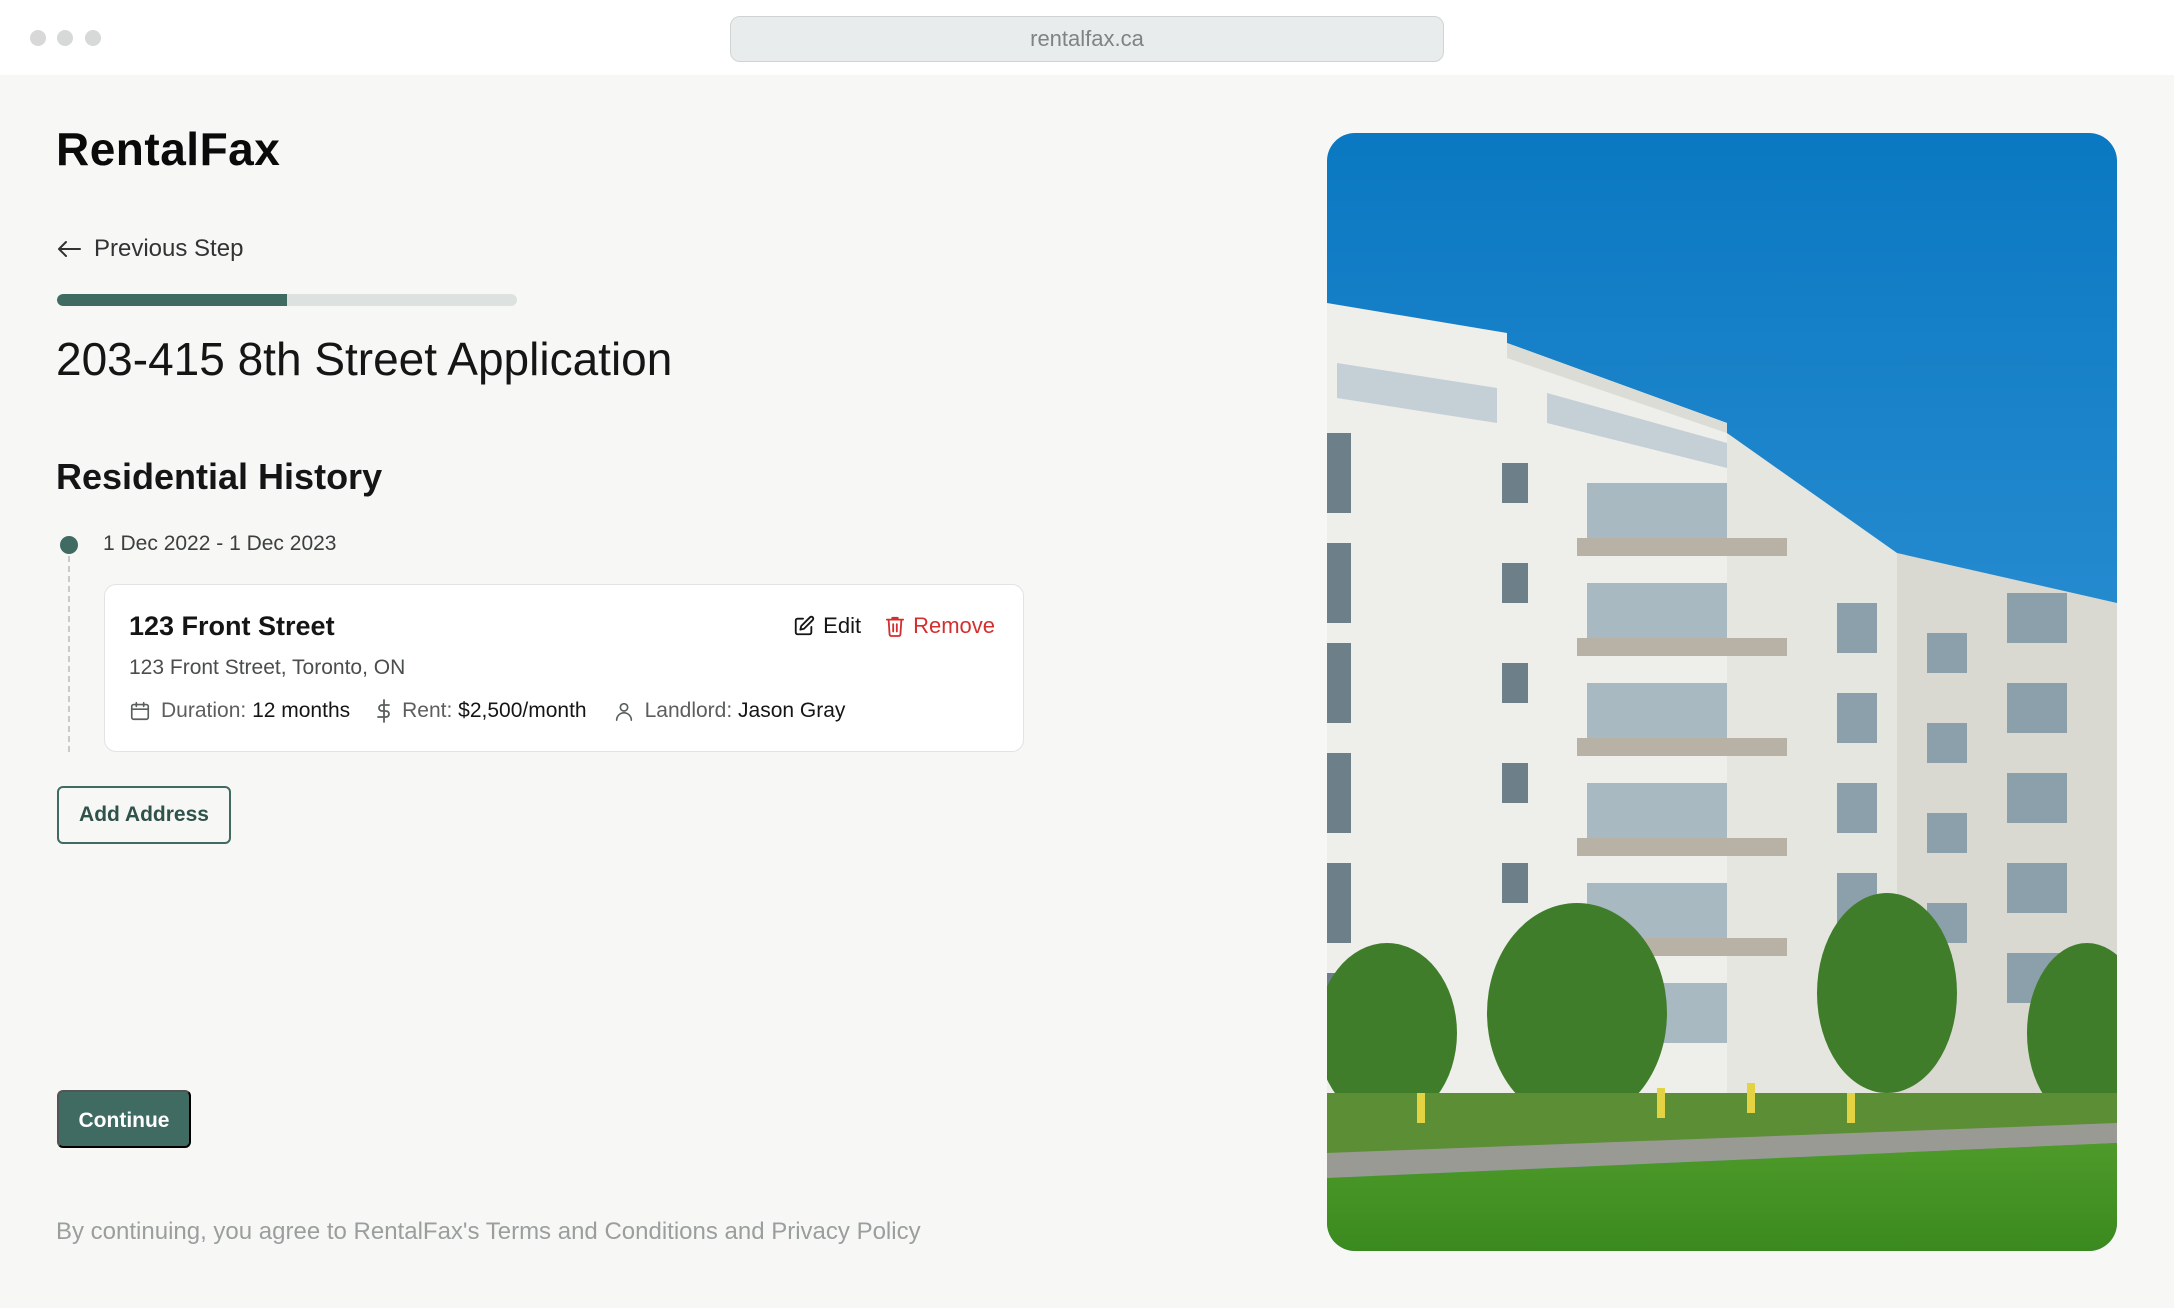 This screenshot has width=2174, height=1308. I want to click on dollar-icon, so click(384, 711).